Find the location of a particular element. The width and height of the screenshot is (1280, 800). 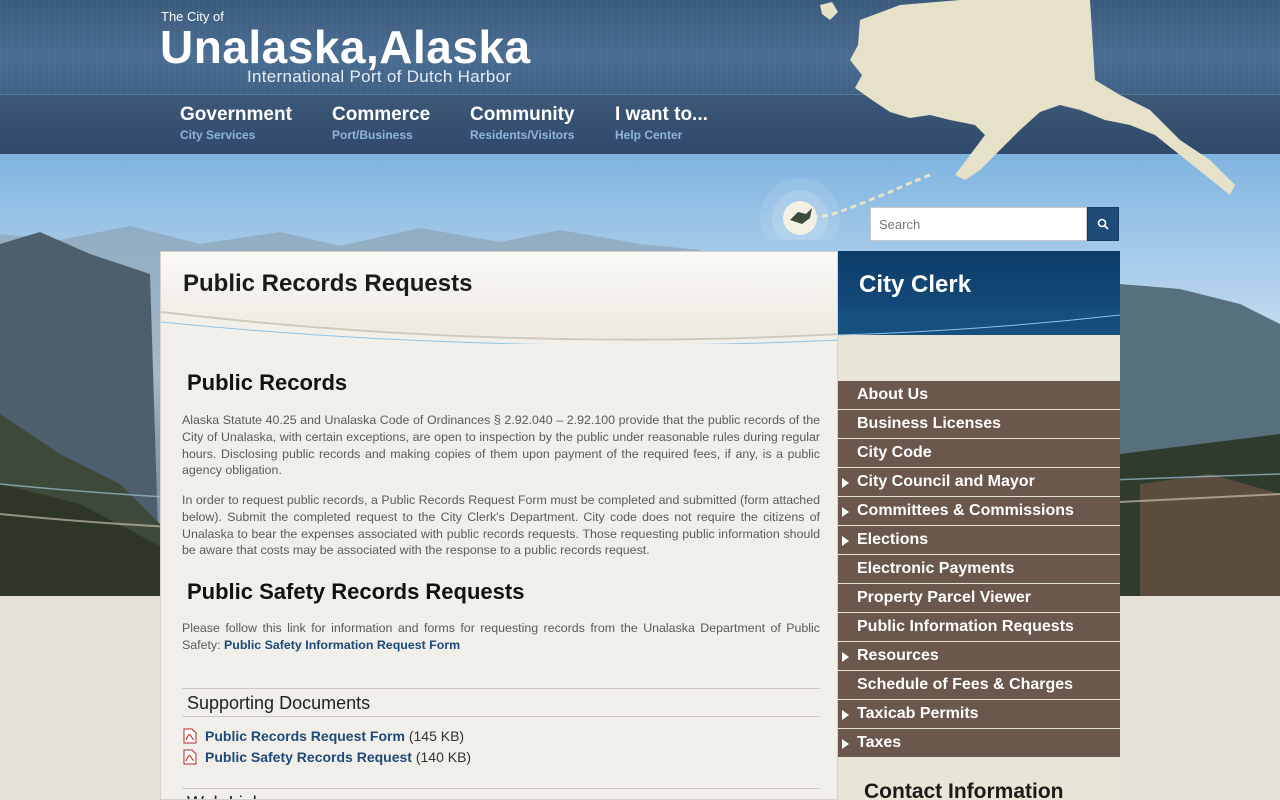

nav-label: Community is located at coordinates (522, 114).